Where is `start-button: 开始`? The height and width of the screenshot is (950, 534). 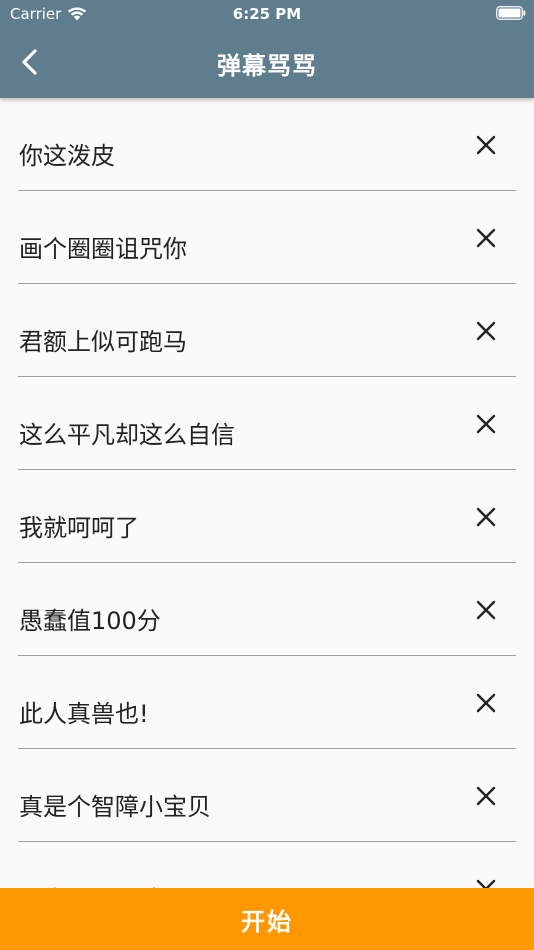 start-button: 开始 is located at coordinates (267, 919).